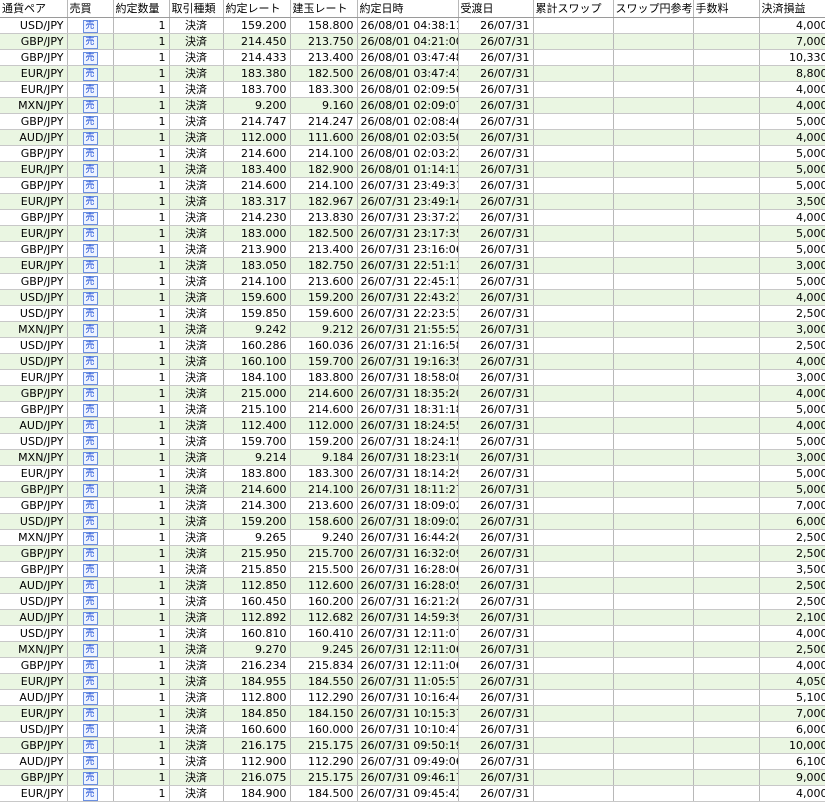  I want to click on col-header-settled-pnl: 決済損益, so click(792, 9).